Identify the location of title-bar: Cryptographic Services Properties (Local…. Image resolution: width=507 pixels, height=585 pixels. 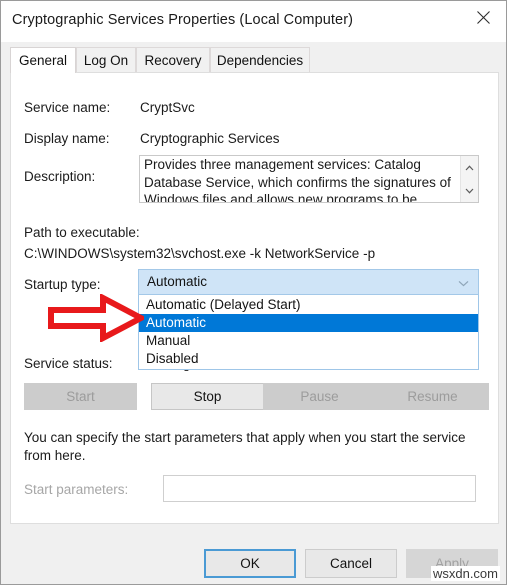
(253, 21).